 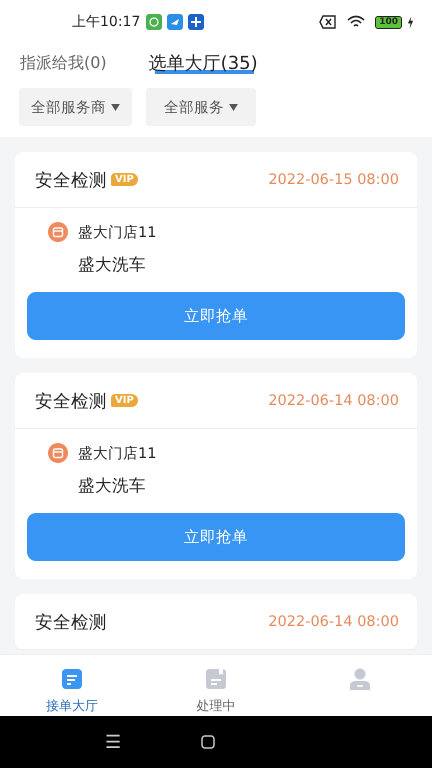 I want to click on filter-dropdown: 全部服务, so click(x=201, y=107).